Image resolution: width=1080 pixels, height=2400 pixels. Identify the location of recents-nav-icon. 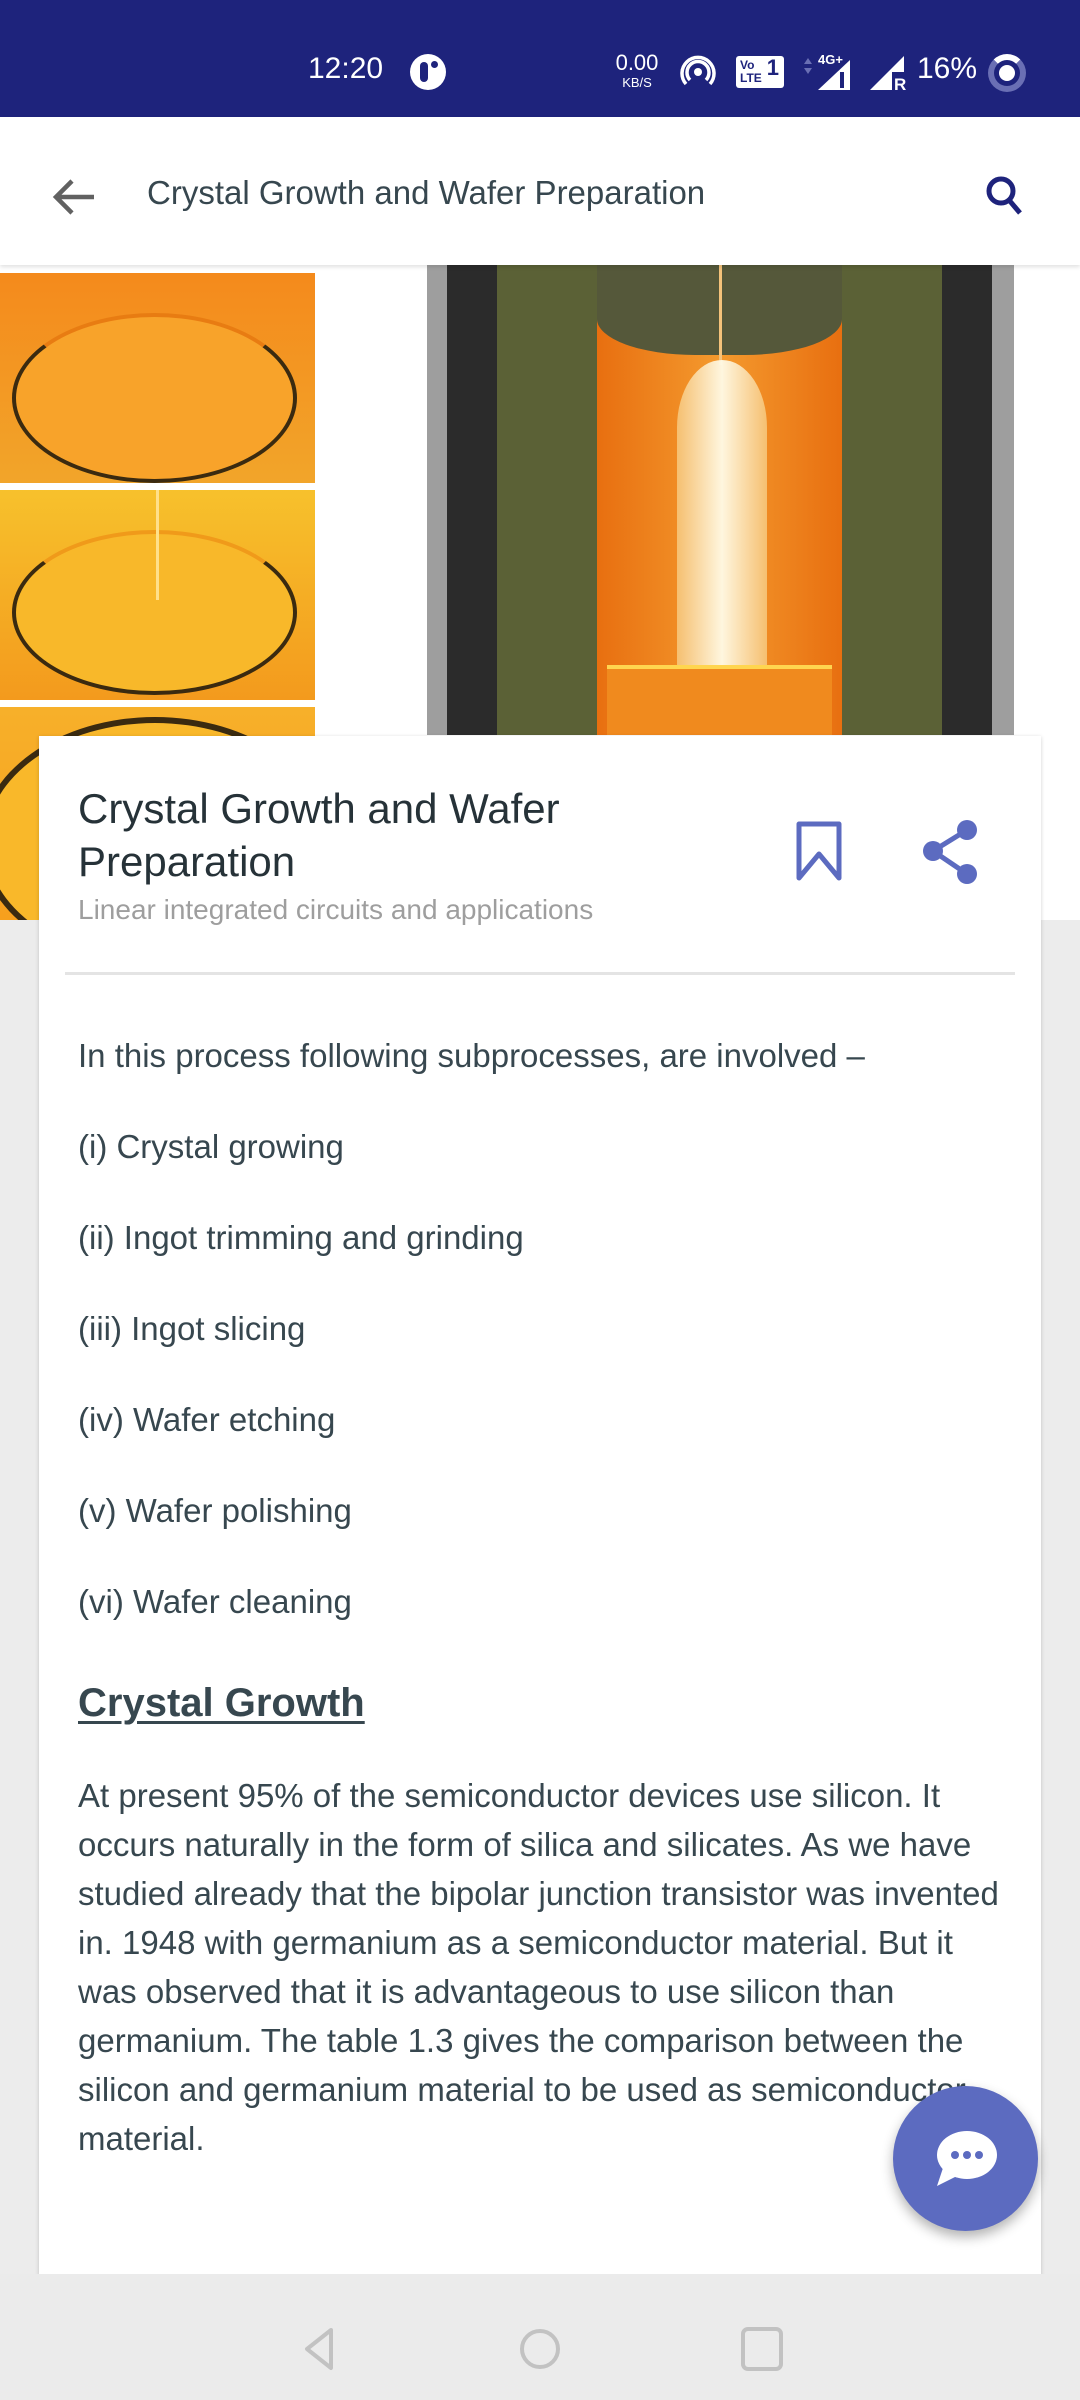
(762, 2349).